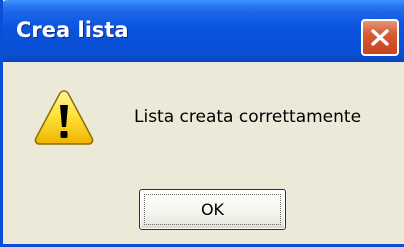 This screenshot has width=404, height=247. I want to click on warning-icon, so click(64, 117).